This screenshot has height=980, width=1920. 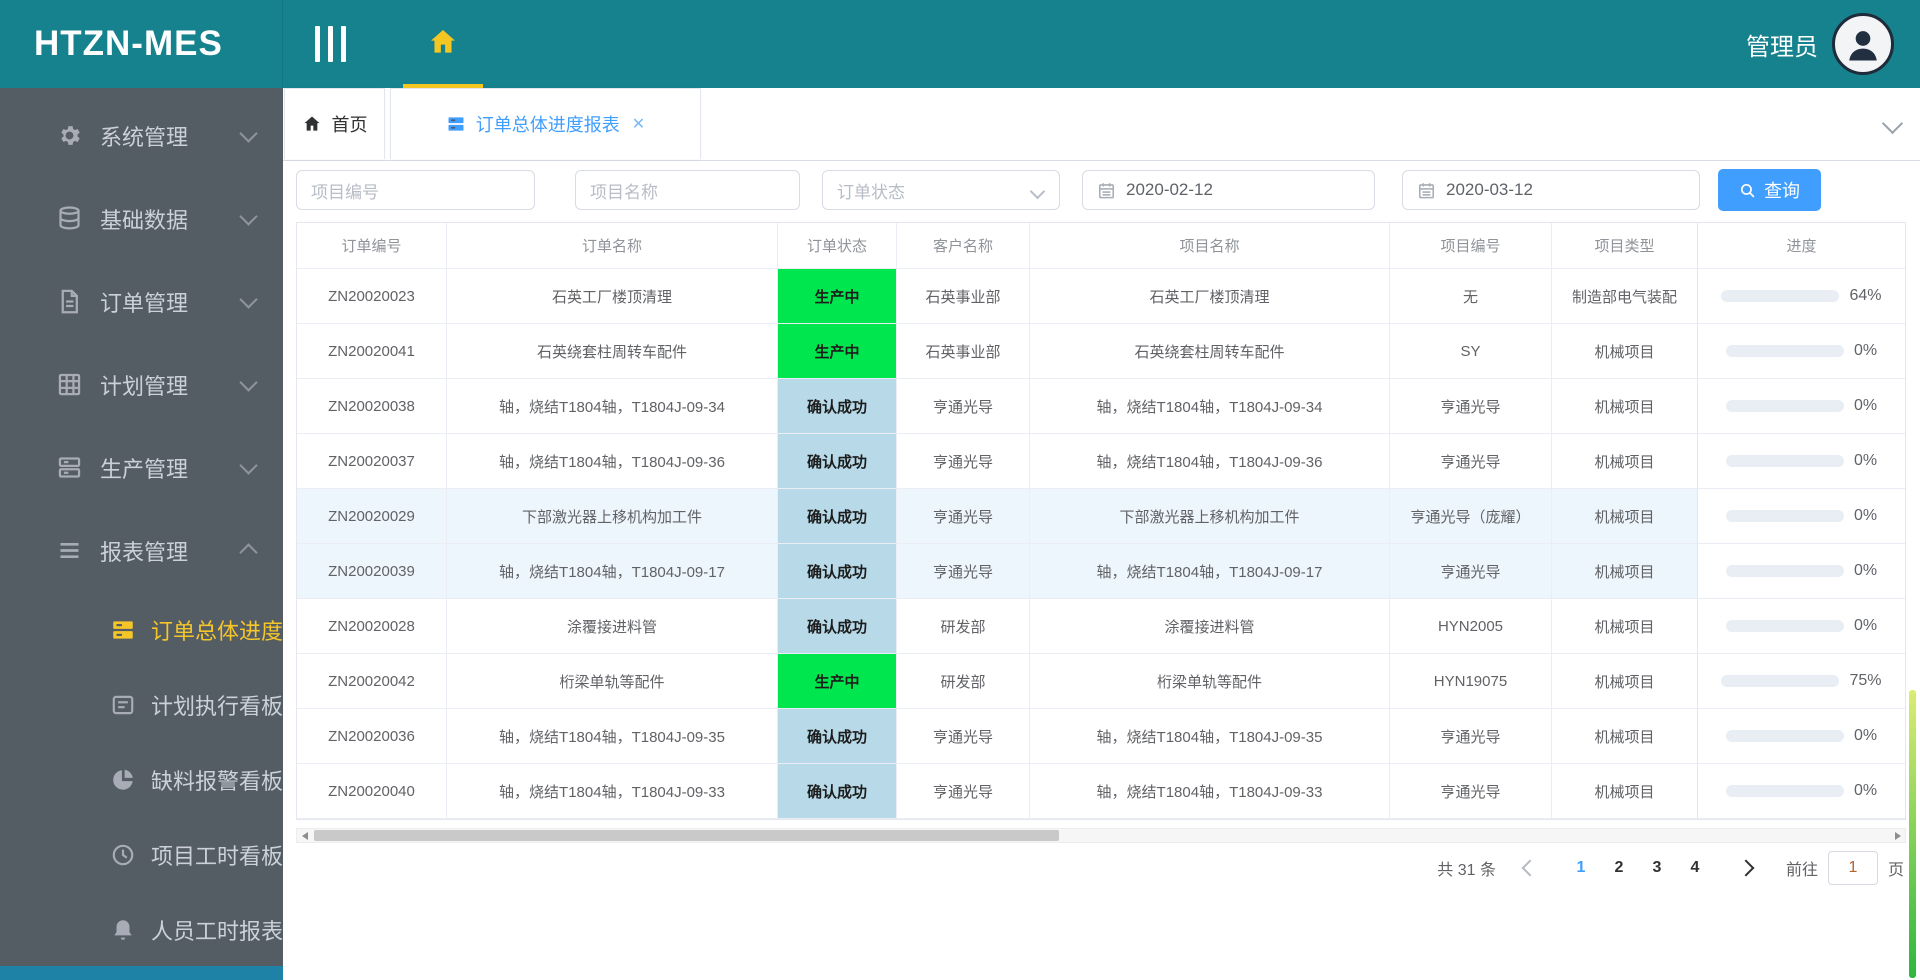 I want to click on cell-order-no: ZN20020023, so click(x=372, y=296).